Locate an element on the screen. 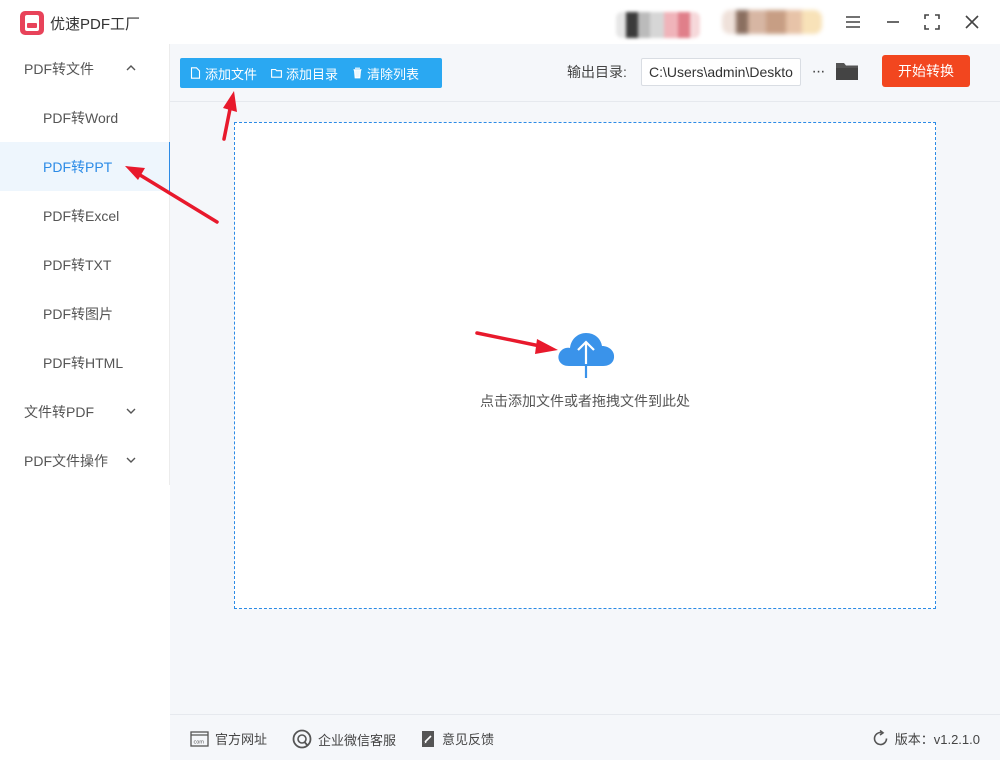 The width and height of the screenshot is (1000, 760). sidebar-item-pdf-to-image: PDF转图片 is located at coordinates (85, 313).